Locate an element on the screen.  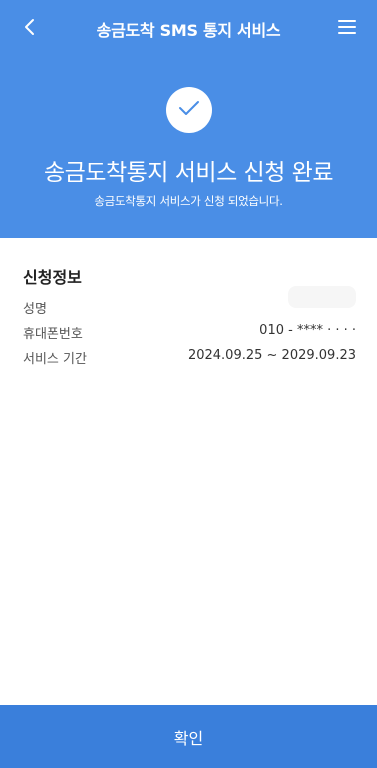
page-title: 송금도착 SMS 통지 서비스 is located at coordinates (188, 30).